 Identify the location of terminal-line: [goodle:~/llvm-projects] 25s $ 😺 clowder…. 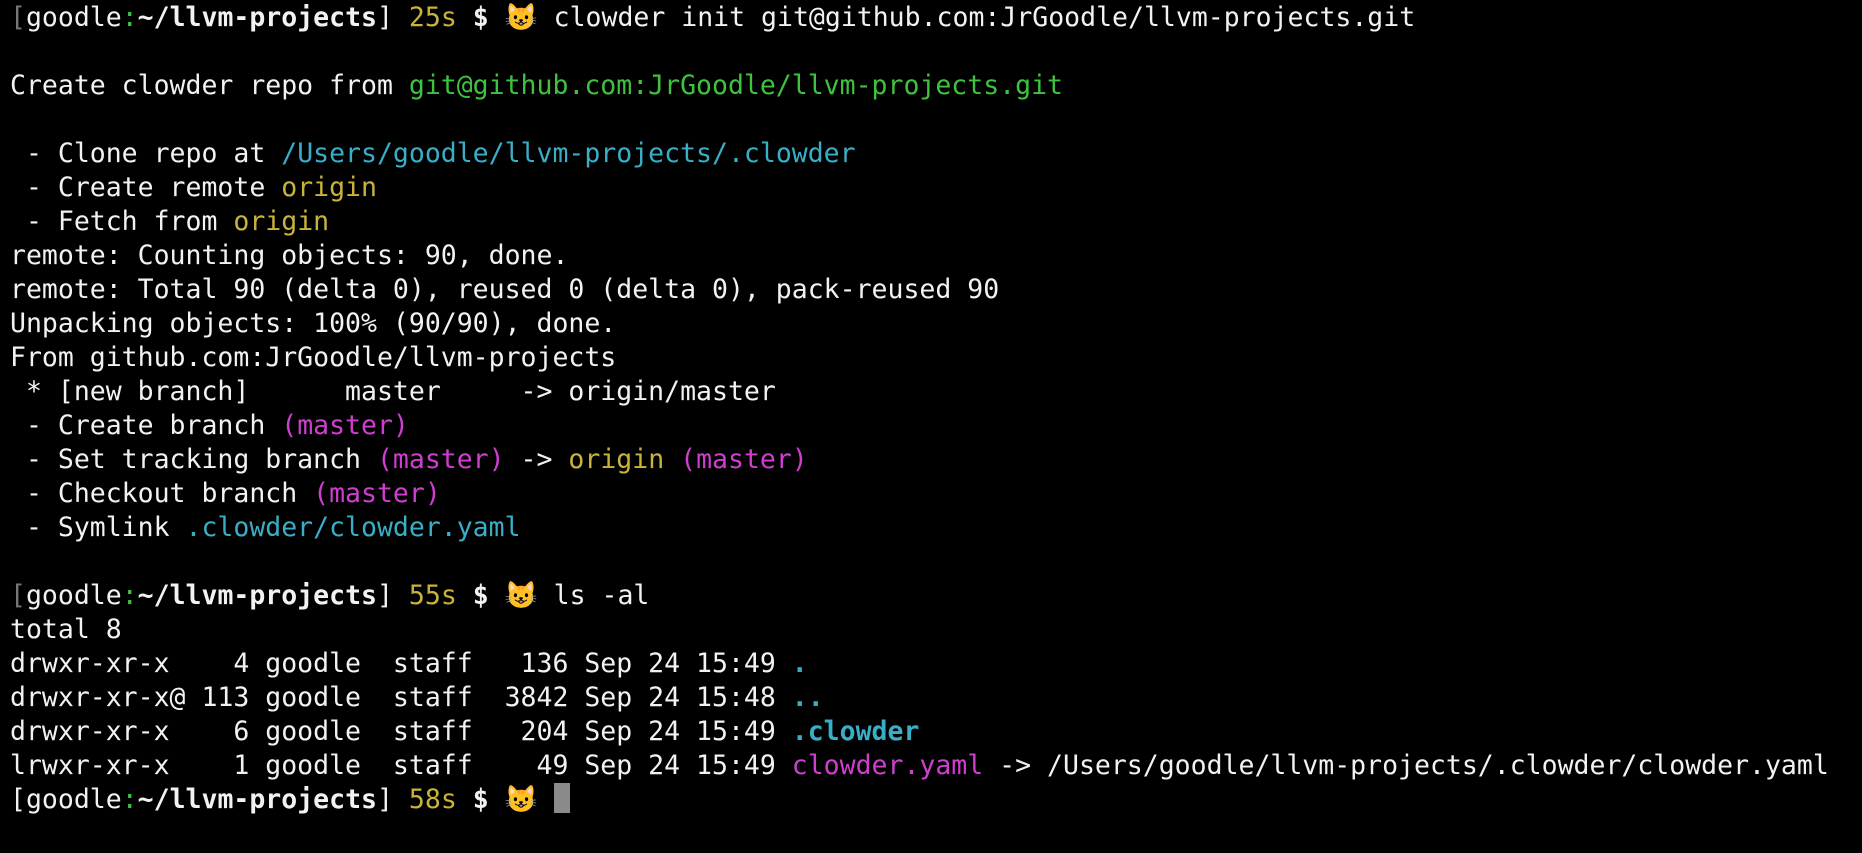
(936, 18).